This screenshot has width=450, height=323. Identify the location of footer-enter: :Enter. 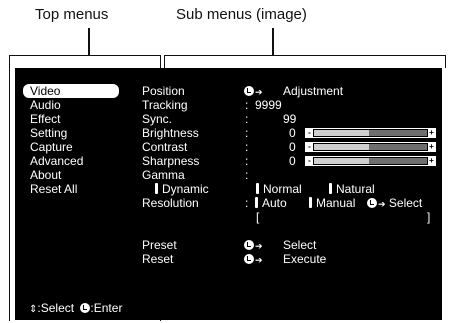
(106, 308).